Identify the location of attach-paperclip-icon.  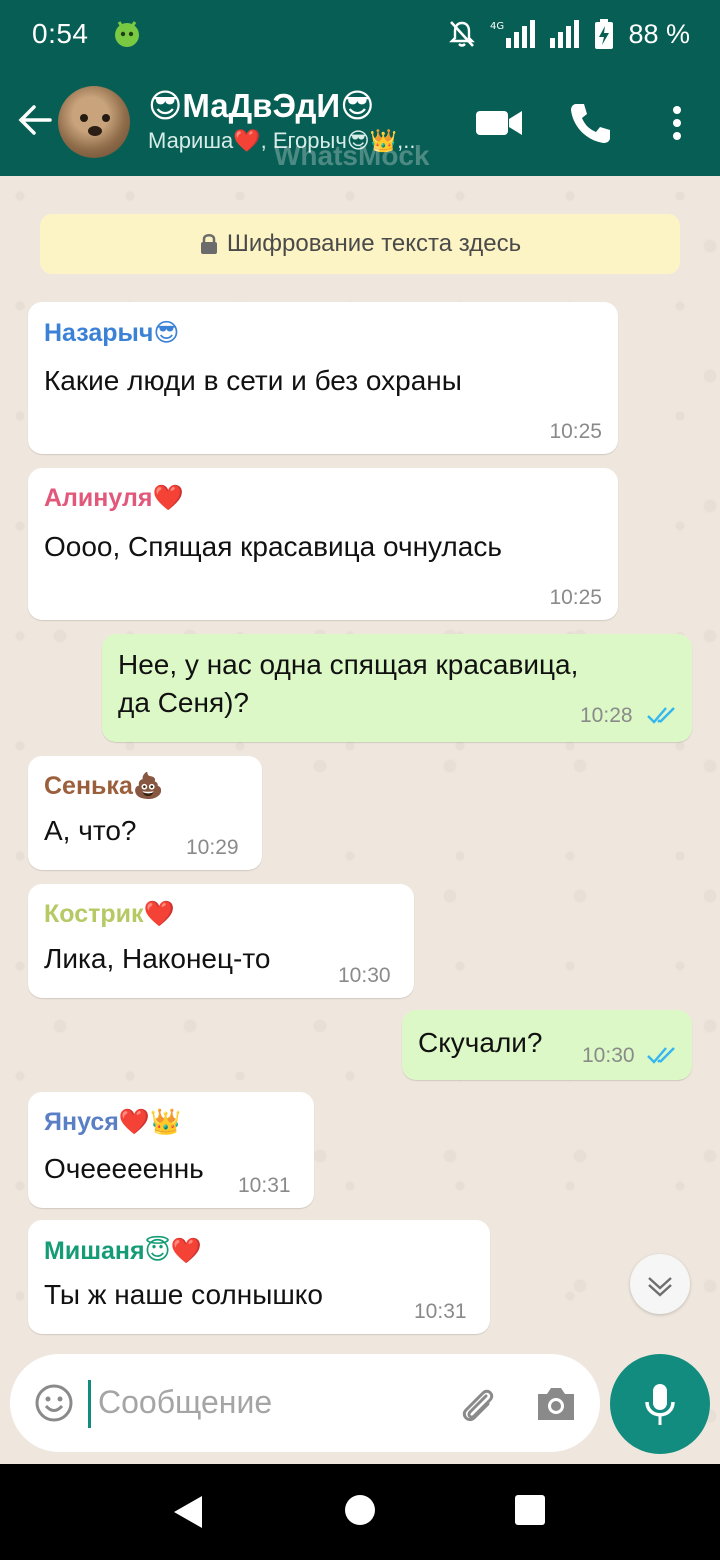
(478, 1406).